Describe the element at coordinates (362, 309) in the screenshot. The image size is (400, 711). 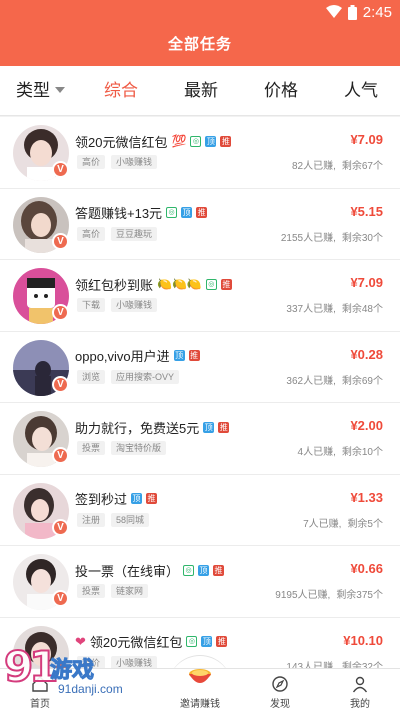
I see `task-remaining: 剩余48个` at that location.